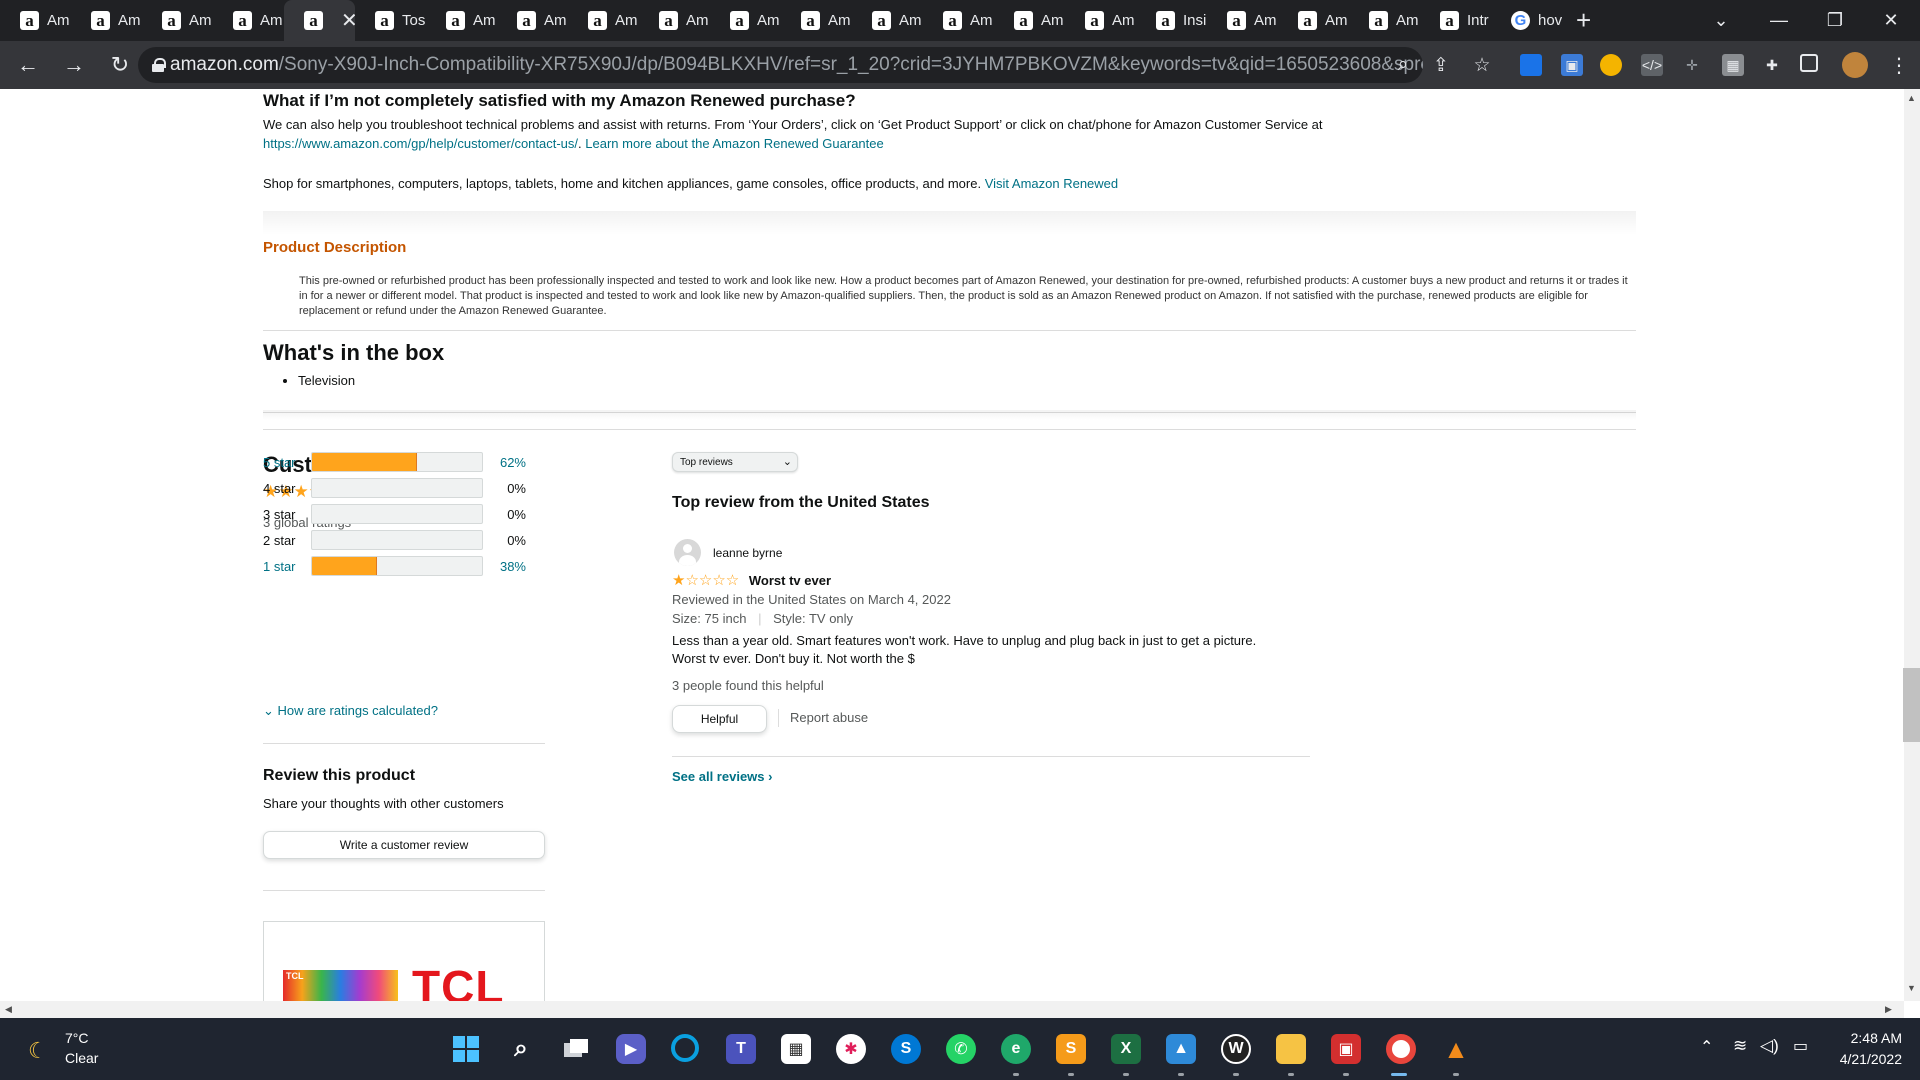 This screenshot has width=1920, height=1080. What do you see at coordinates (1911, 705) in the screenshot?
I see `vertical-scroll-thumb` at bounding box center [1911, 705].